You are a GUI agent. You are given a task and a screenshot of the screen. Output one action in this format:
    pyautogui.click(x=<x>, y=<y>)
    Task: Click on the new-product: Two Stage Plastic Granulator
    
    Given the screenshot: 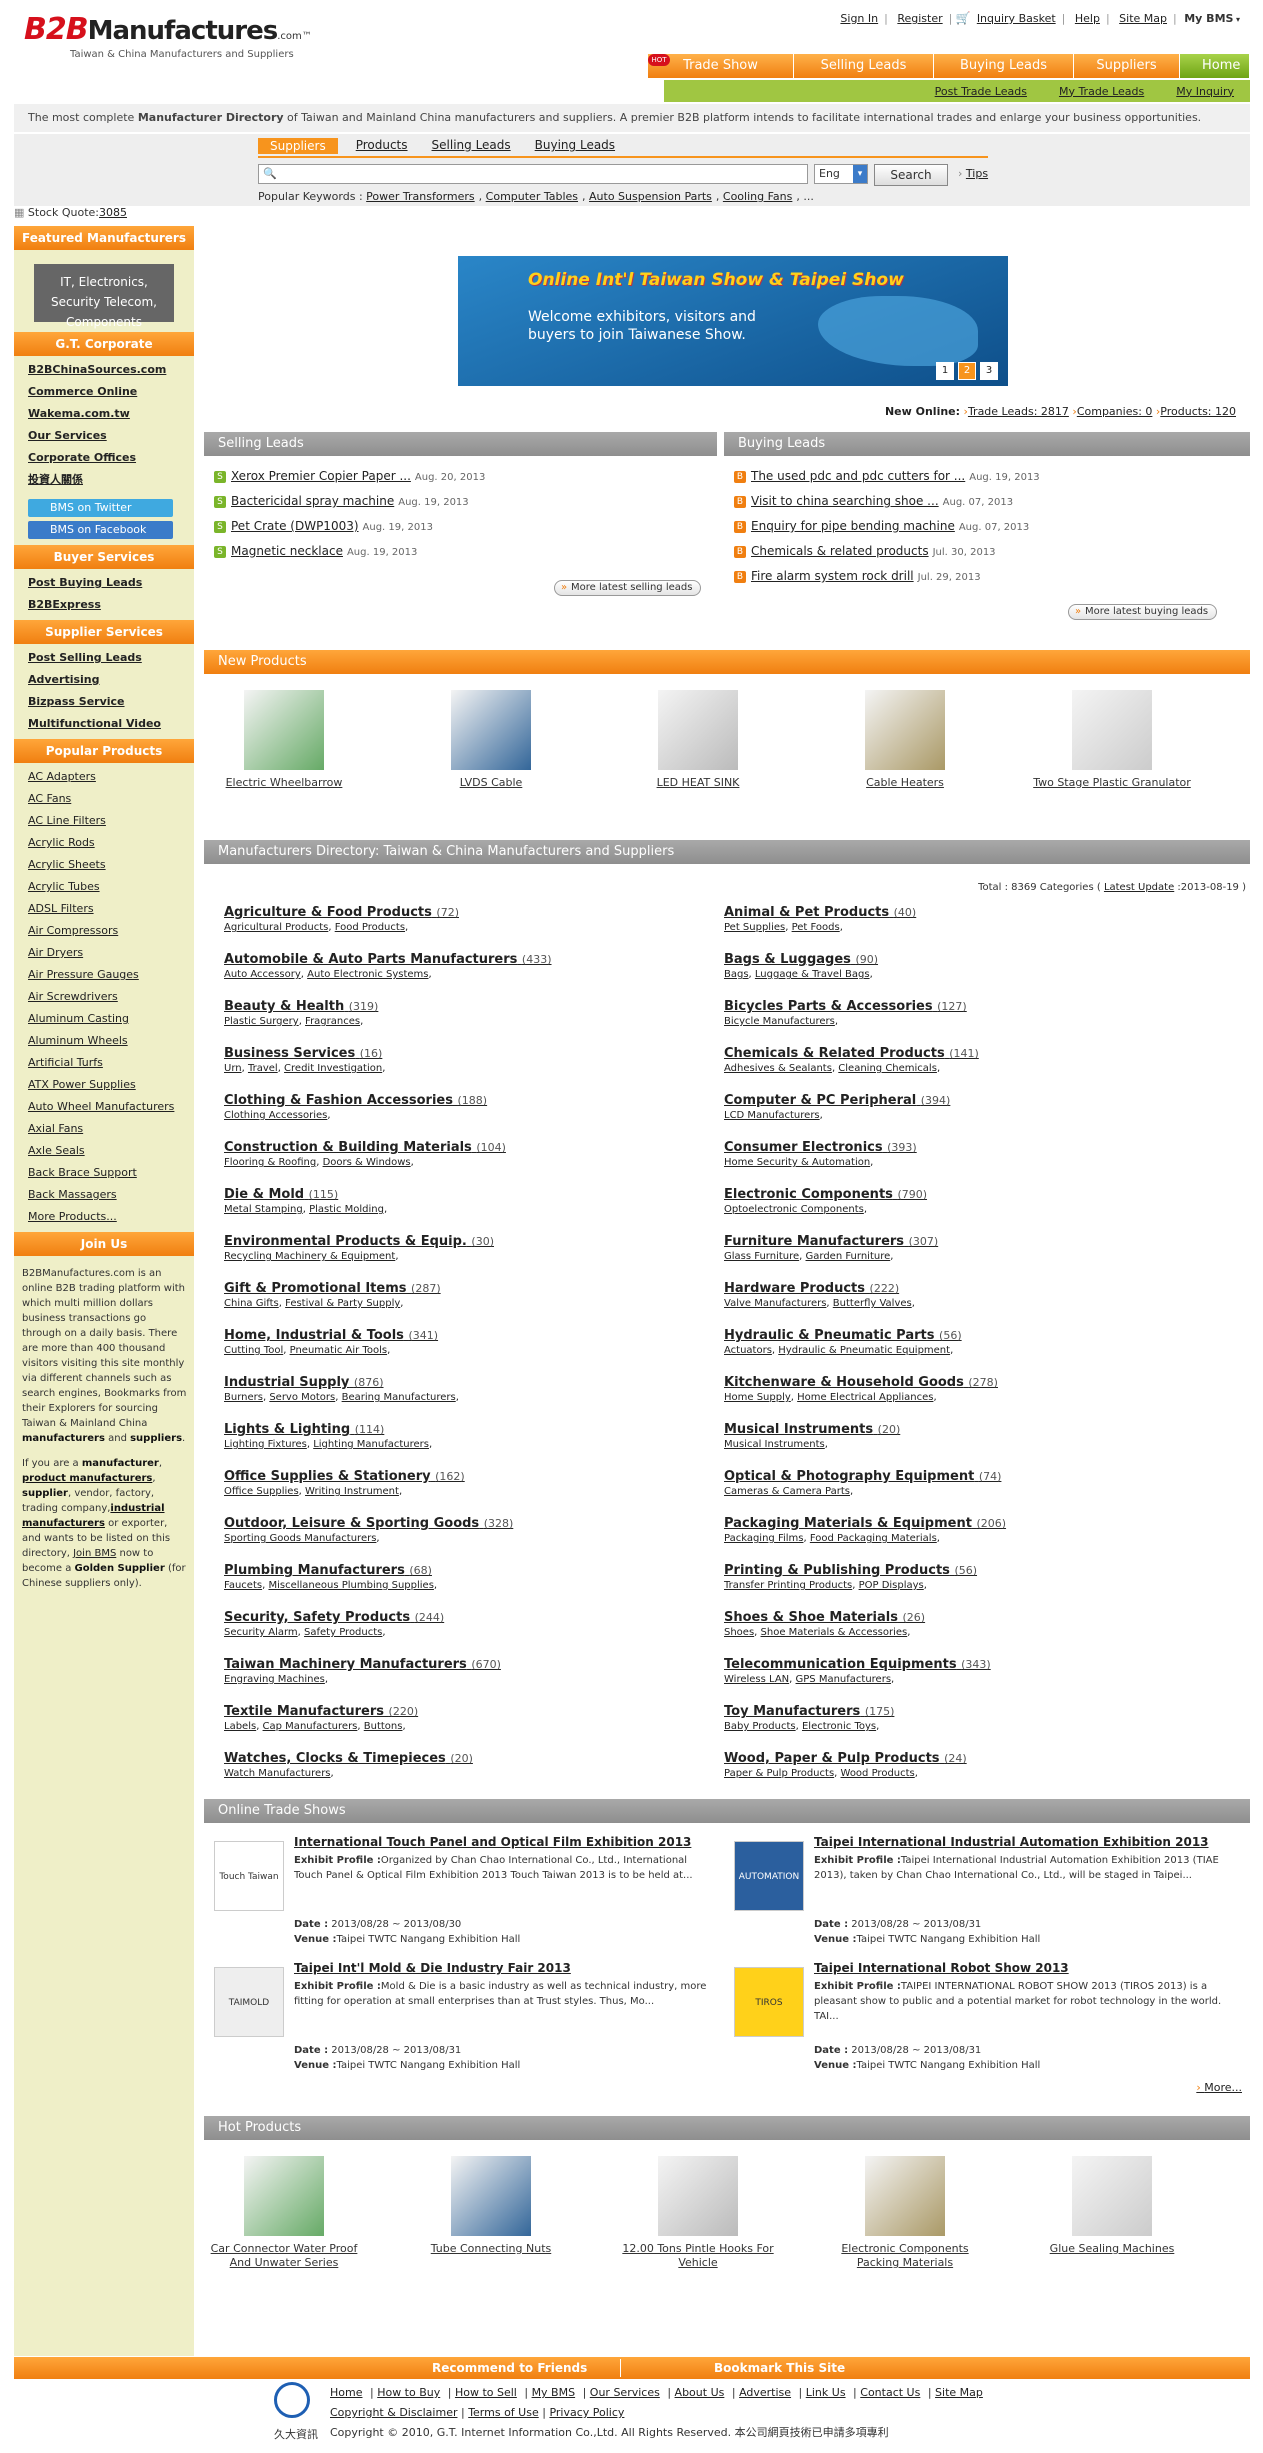 What is the action you would take?
    pyautogui.click(x=1112, y=740)
    